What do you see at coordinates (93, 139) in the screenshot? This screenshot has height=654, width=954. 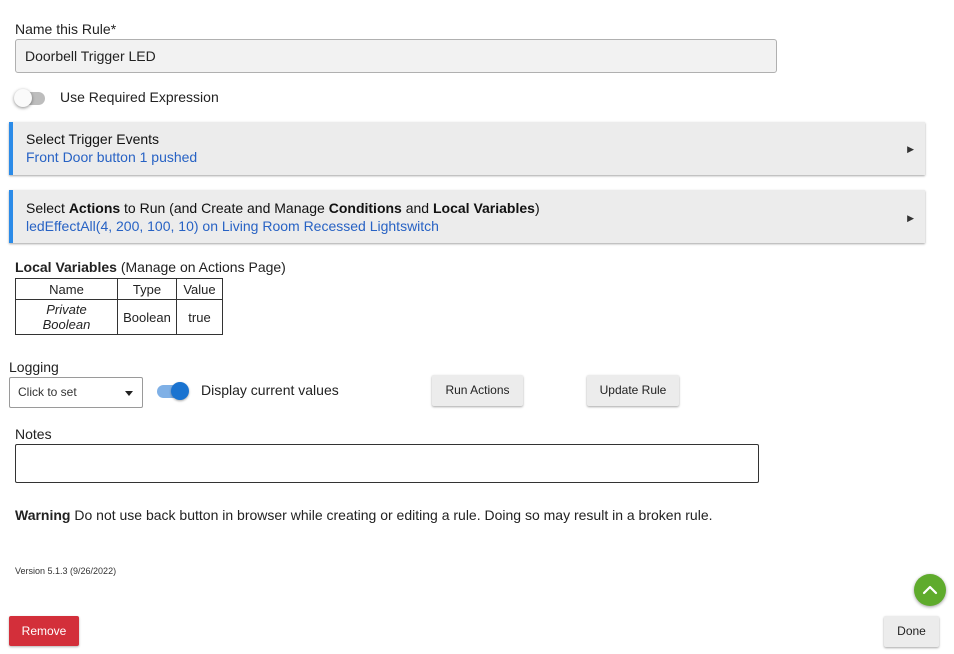 I see `trigger-events-title: Select Trigger Events` at bounding box center [93, 139].